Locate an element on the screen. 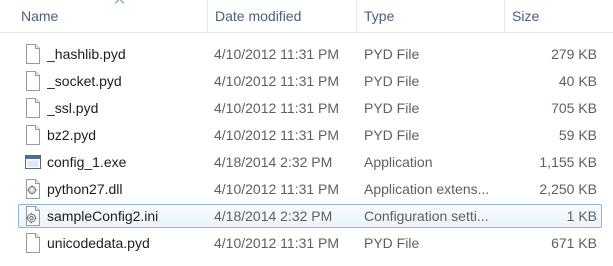 The height and width of the screenshot is (266, 613). column-header-type-label: Type is located at coordinates (379, 16).